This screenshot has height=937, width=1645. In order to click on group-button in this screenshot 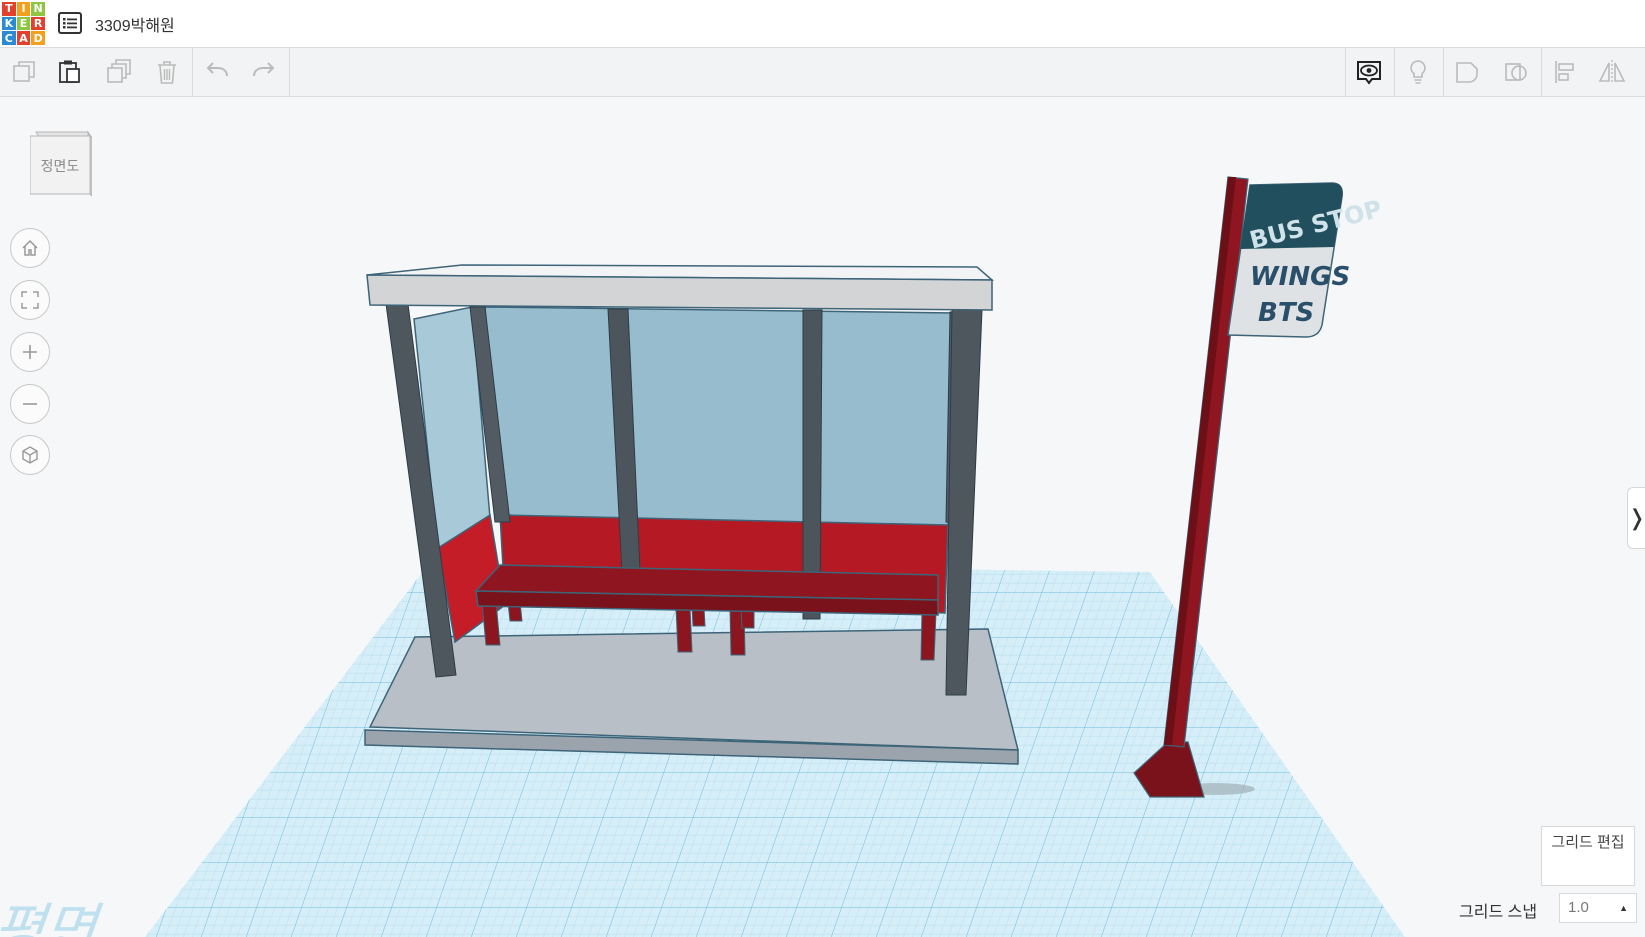, I will do `click(1467, 72)`.